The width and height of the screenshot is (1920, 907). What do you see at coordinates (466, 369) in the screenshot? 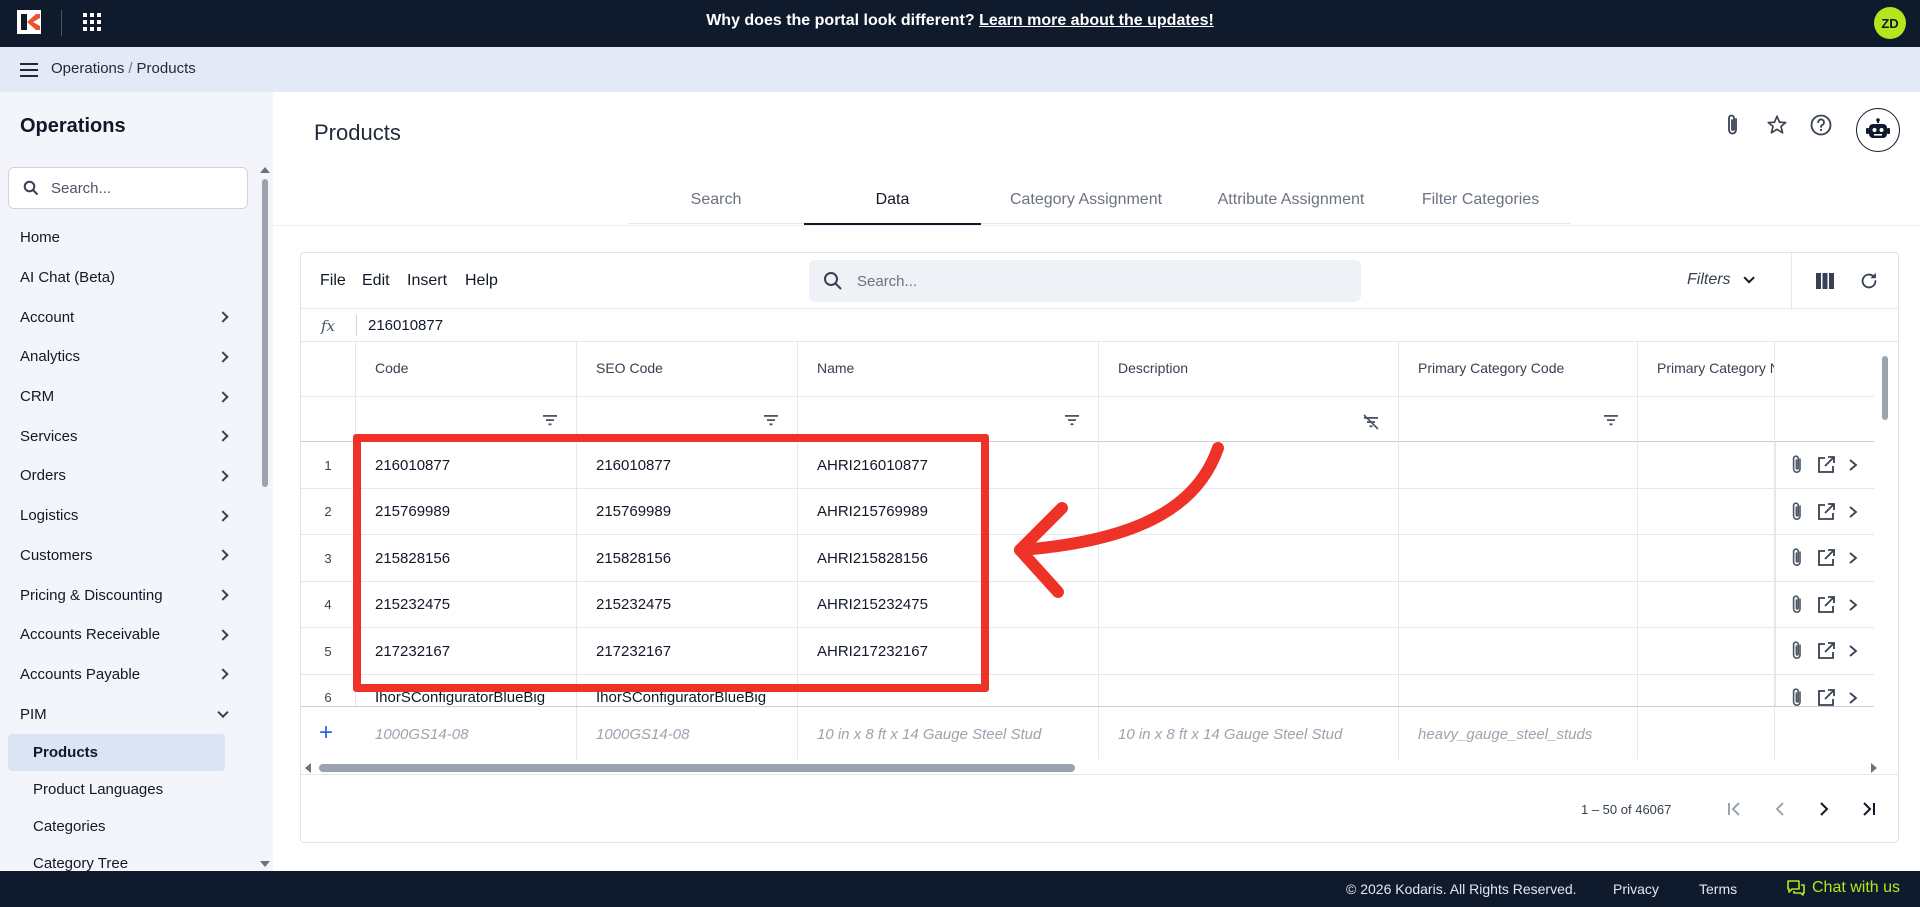
I see `column-header-code: Code` at bounding box center [466, 369].